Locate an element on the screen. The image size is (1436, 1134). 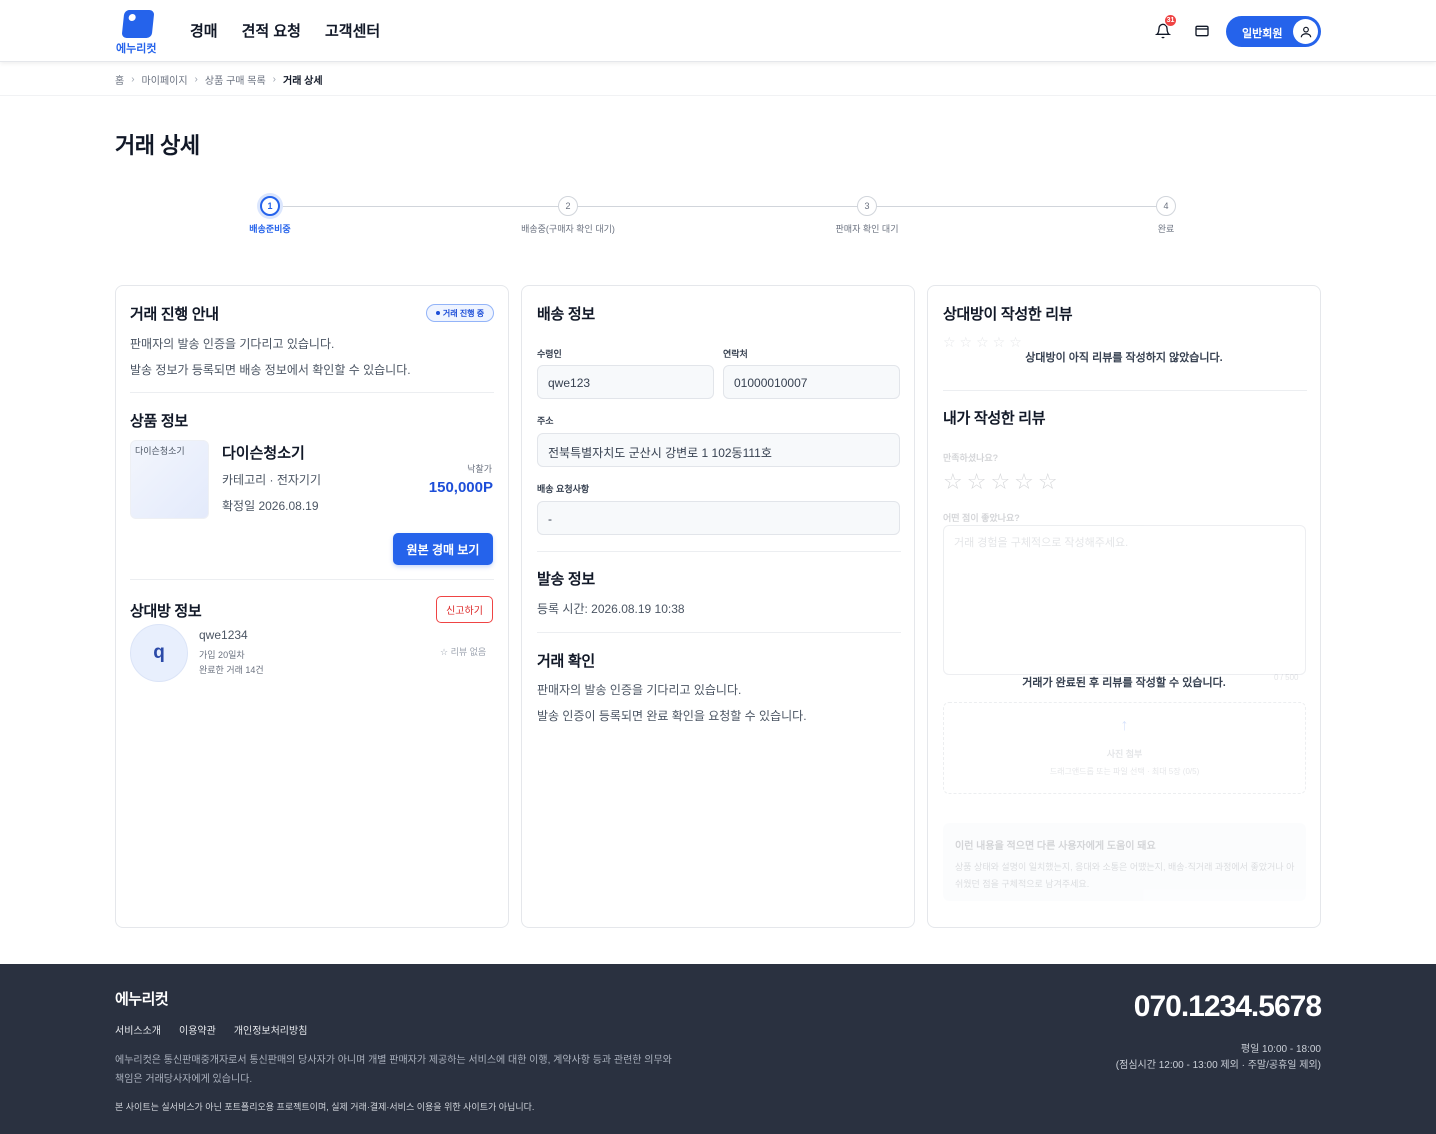
breadcrumb: 홈 › 마이페이지 › 상품 구매 목록 › 거래 상세 is located at coordinates (219, 79).